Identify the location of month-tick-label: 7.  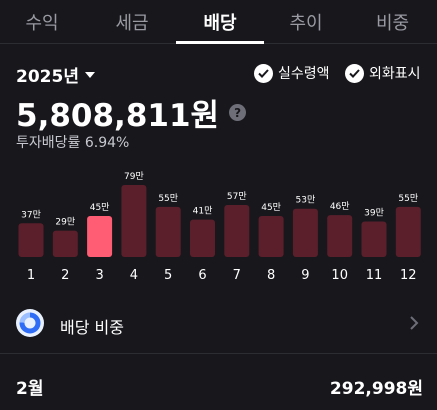
(237, 275).